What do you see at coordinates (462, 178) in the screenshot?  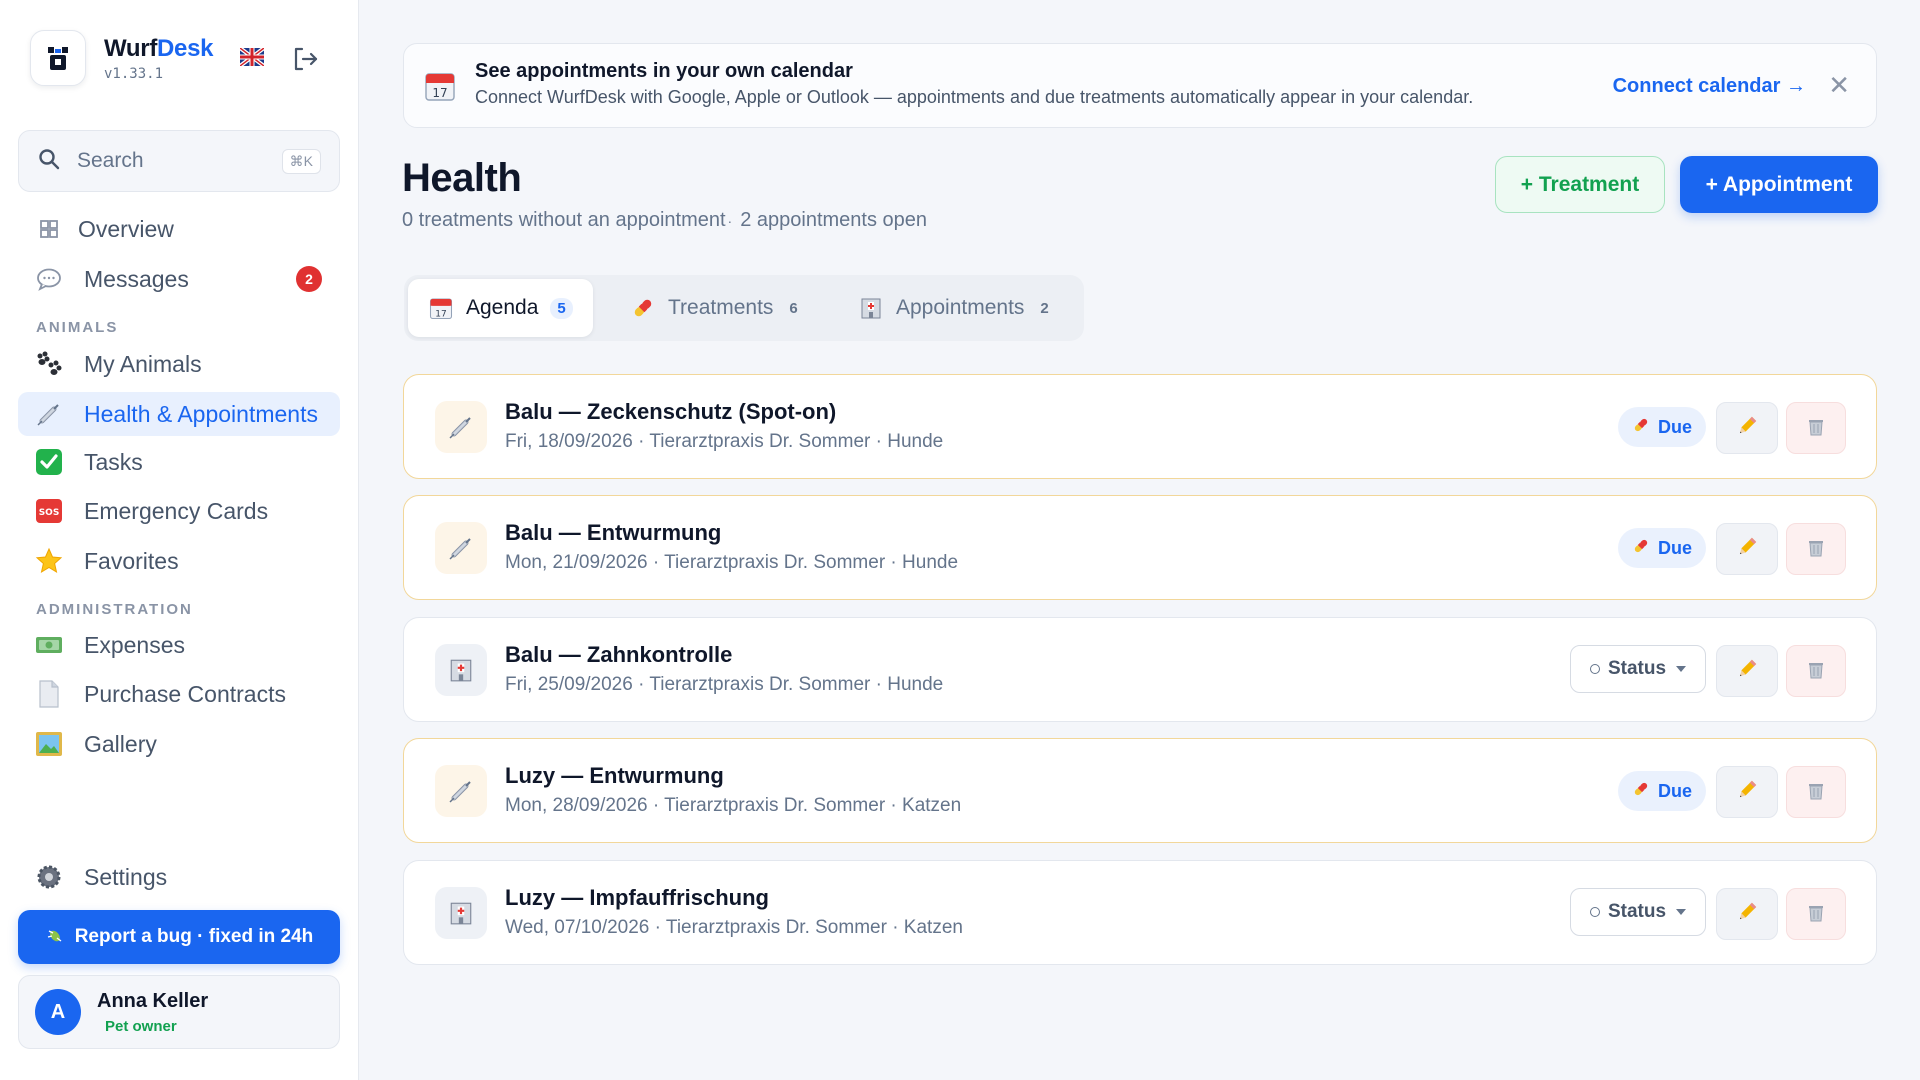 I see `page-title: Health` at bounding box center [462, 178].